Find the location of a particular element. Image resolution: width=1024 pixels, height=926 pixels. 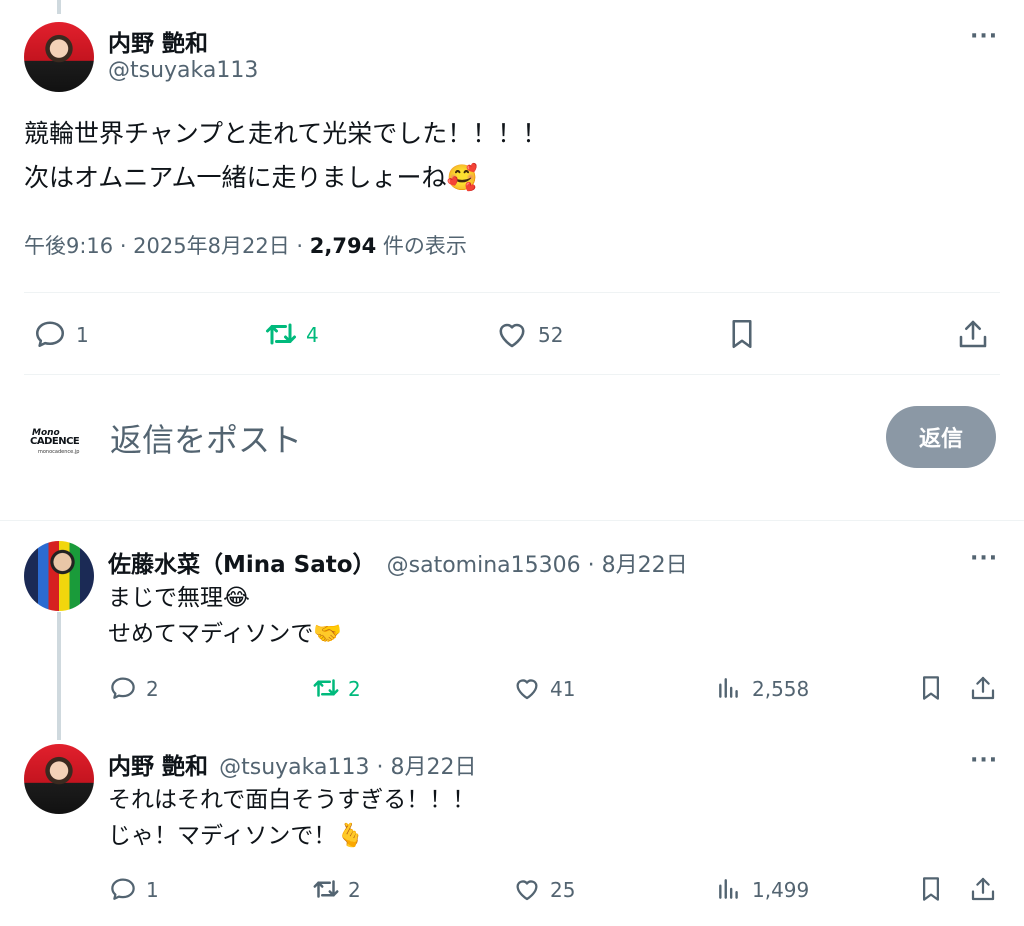

like-count: 41 is located at coordinates (563, 689).